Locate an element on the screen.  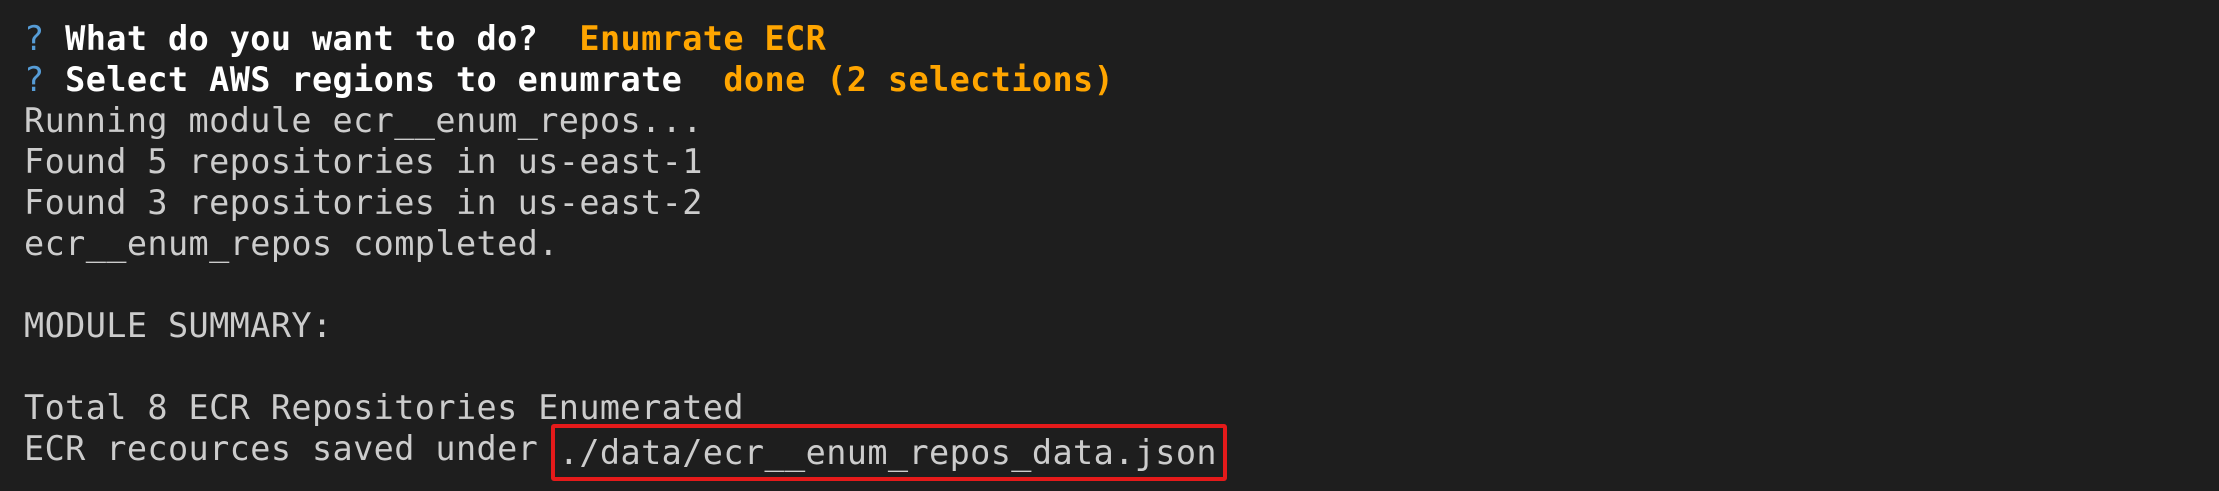
output-line: Found 5 repositories in us-east-1 is located at coordinates (363, 161).